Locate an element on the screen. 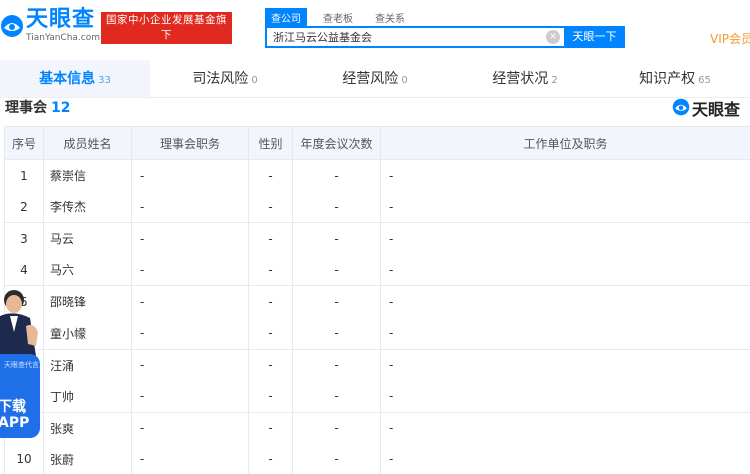 The height and width of the screenshot is (474, 750). vip-link: VIP会员 is located at coordinates (730, 38).